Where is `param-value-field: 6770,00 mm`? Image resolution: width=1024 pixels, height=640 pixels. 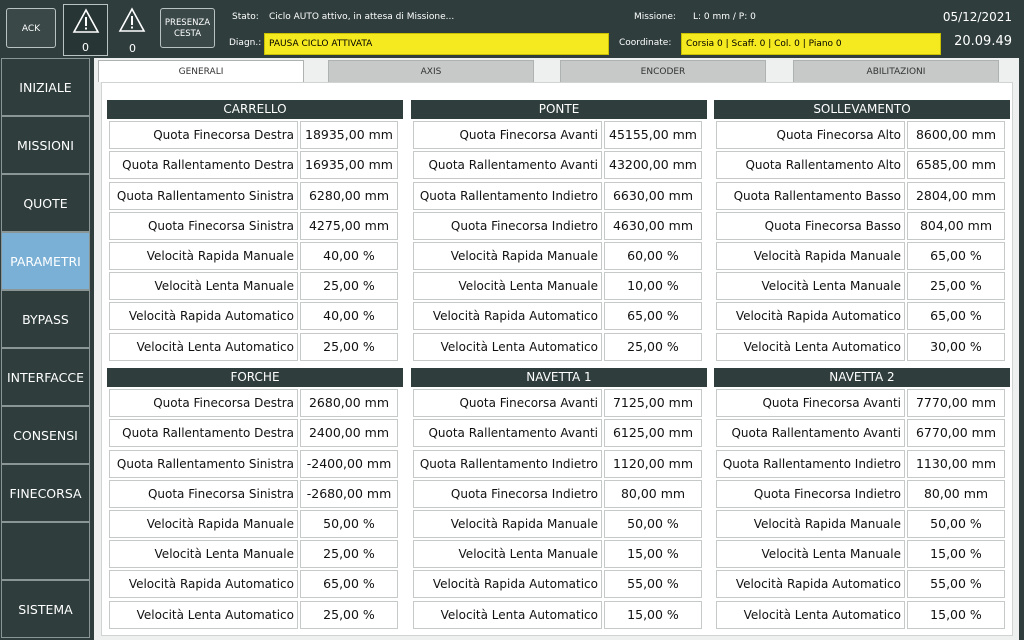 param-value-field: 6770,00 mm is located at coordinates (956, 433).